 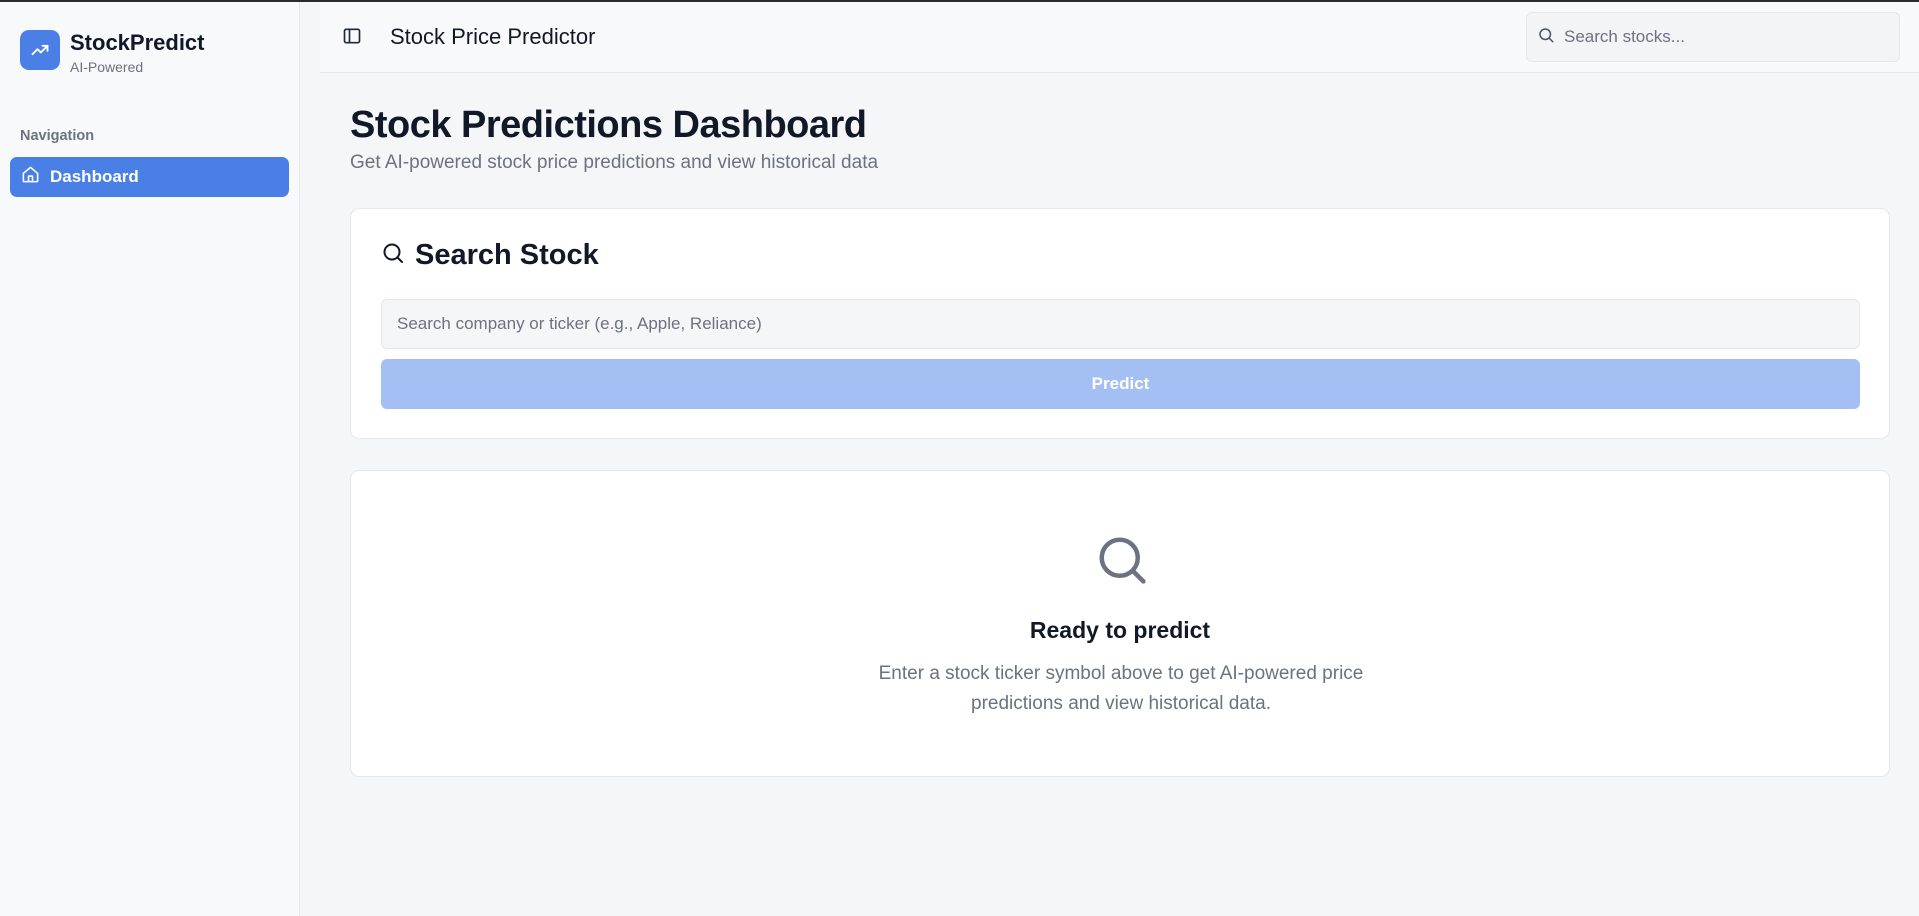 I want to click on brand: StockPredict AI-Powered, so click(x=112, y=53).